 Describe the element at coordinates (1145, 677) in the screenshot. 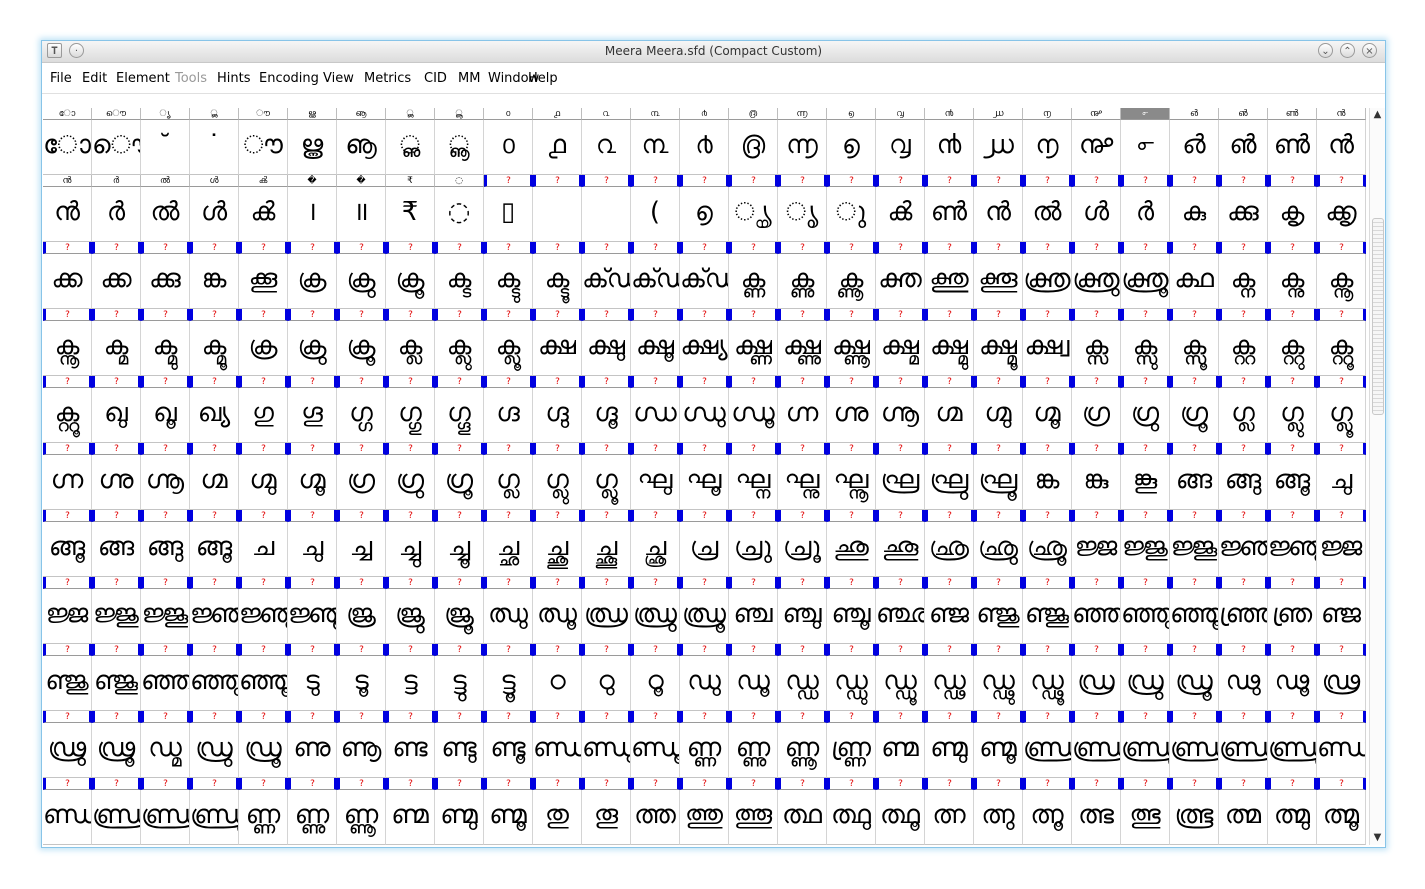

I see `glyph-cell: ? ഡ്രു` at that location.